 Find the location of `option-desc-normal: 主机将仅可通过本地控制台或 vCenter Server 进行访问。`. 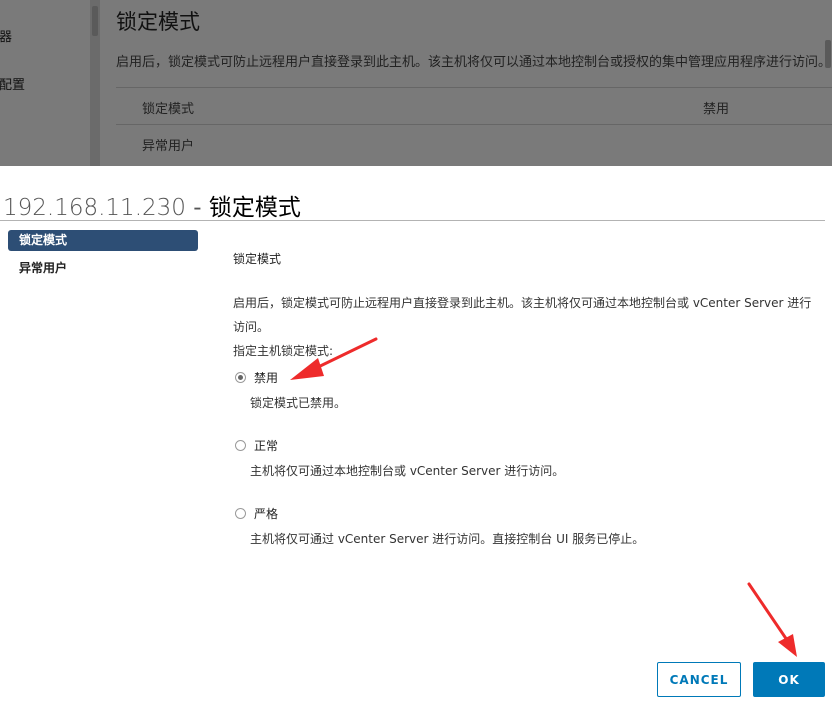

option-desc-normal: 主机将仅可通过本地控制台或 vCenter Server 进行访问。 is located at coordinates (407, 471).